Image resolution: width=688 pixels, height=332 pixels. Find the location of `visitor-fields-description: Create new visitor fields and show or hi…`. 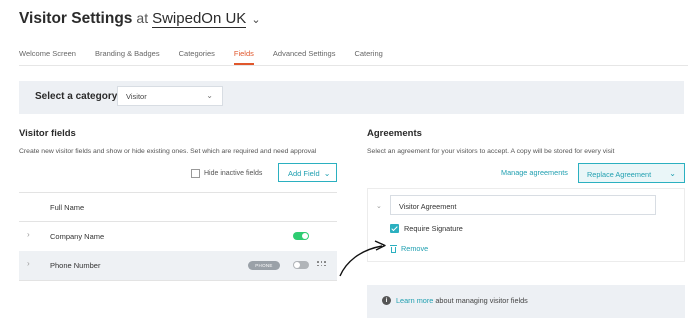

visitor-fields-description: Create new visitor fields and show or hi… is located at coordinates (168, 151).